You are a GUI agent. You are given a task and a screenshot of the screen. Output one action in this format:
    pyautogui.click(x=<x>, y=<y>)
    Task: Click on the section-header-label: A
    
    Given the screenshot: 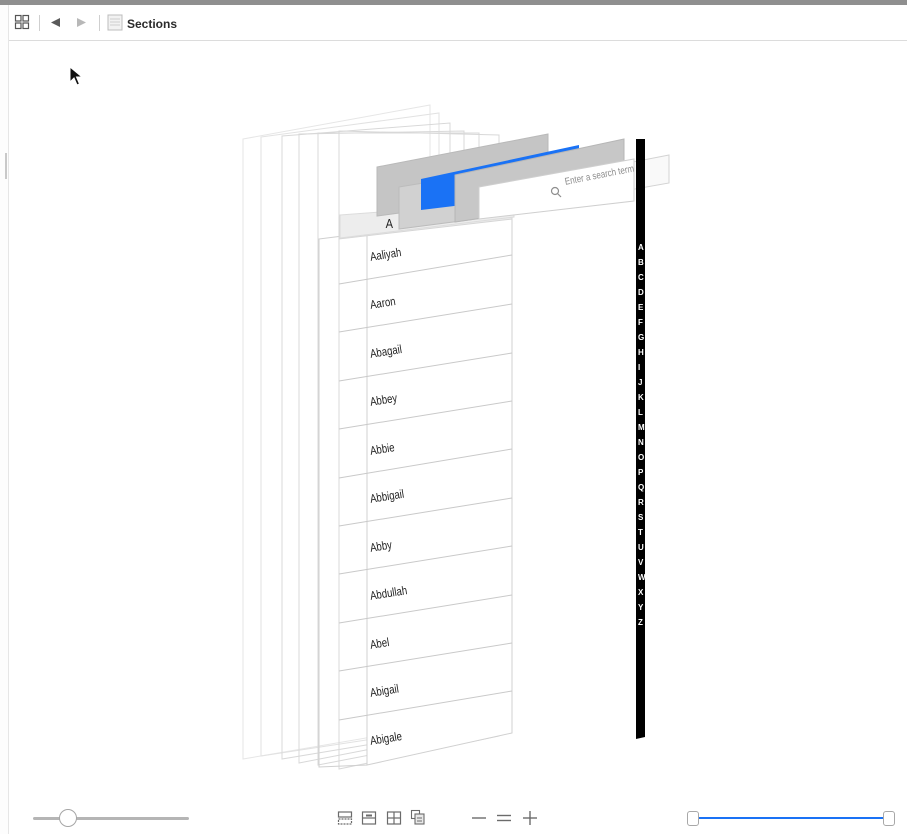 What is the action you would take?
    pyautogui.click(x=389, y=223)
    